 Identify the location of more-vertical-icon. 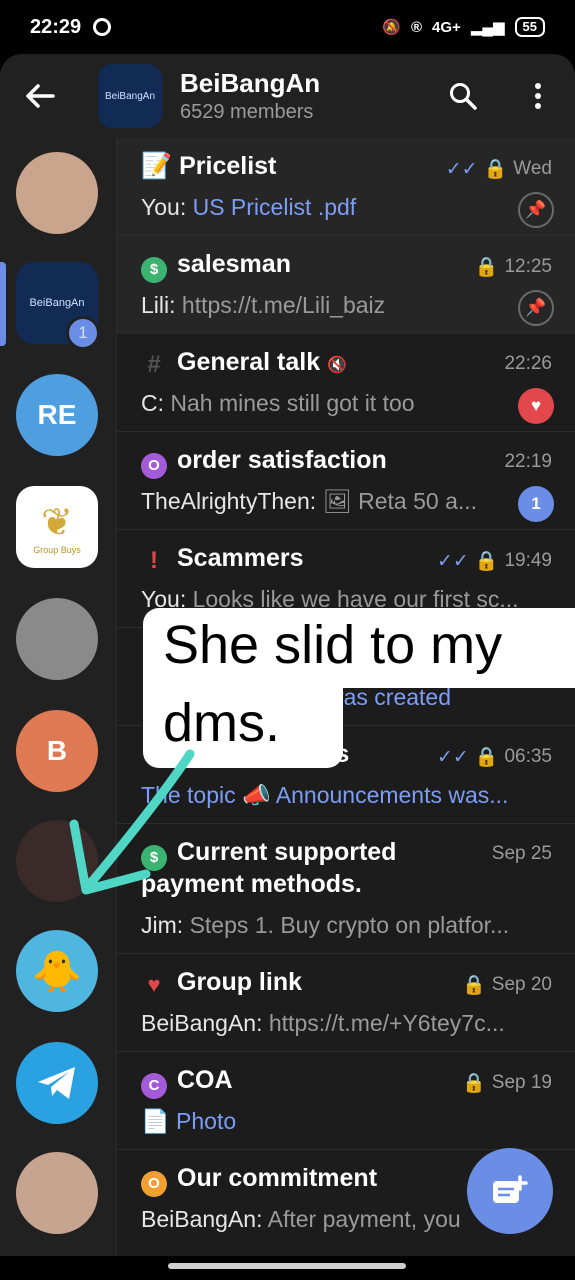
(538, 96).